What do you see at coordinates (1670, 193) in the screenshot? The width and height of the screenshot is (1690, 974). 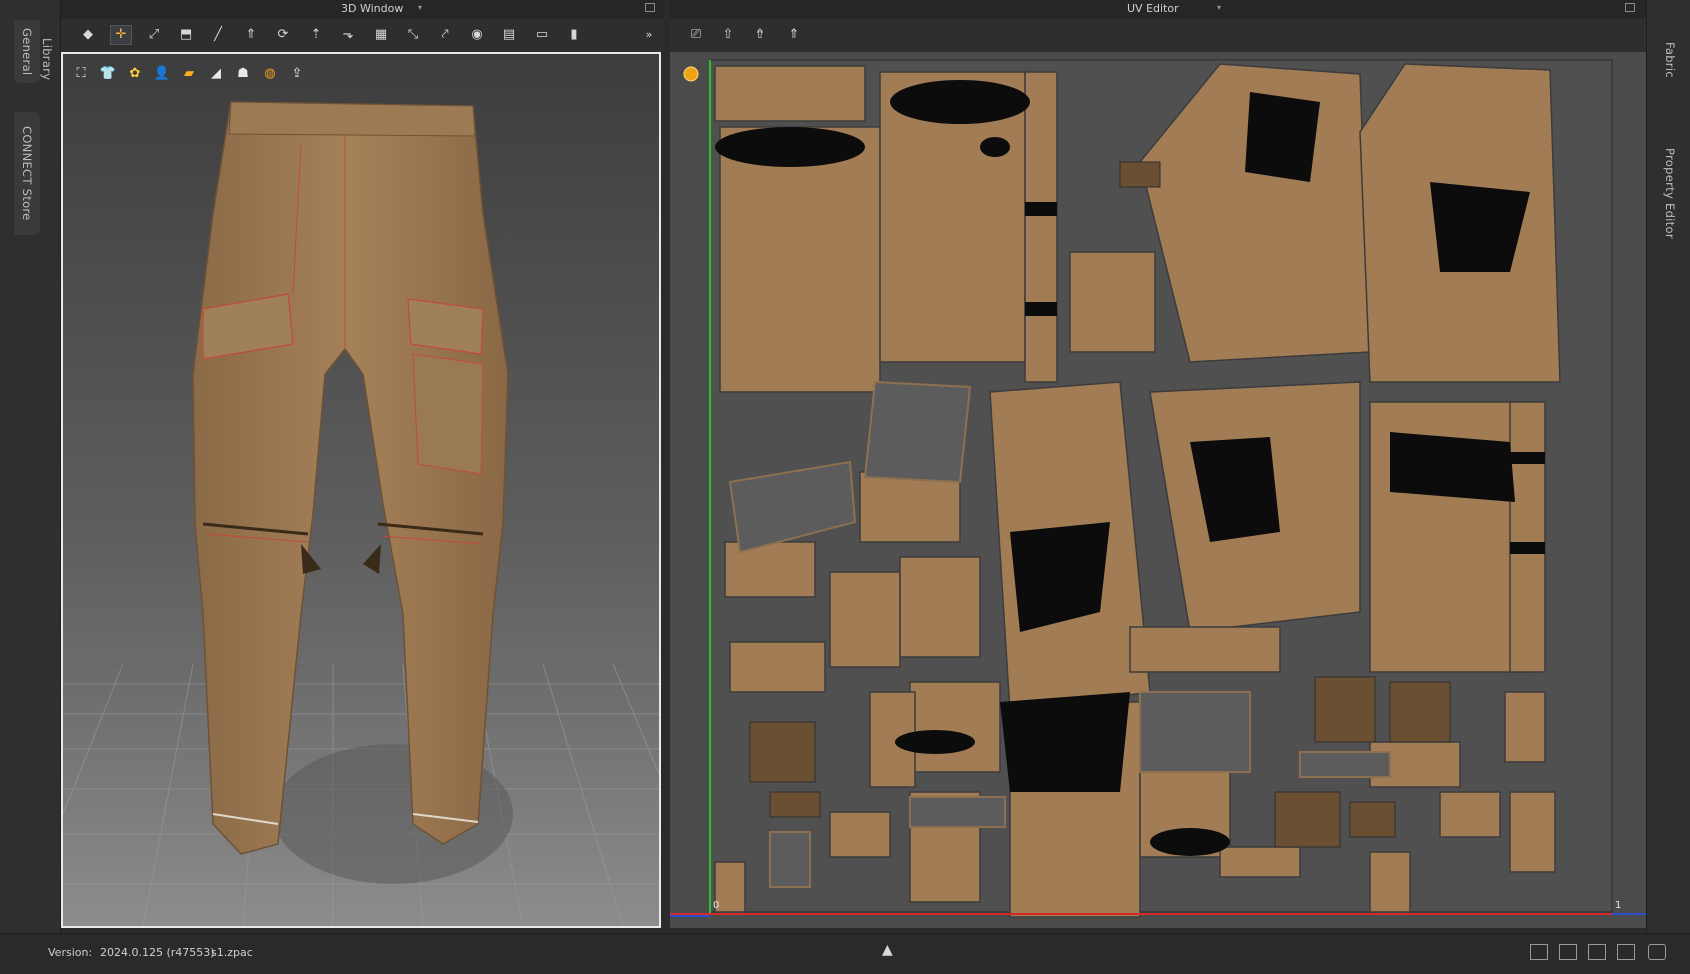 I see `tab-property-editor: Property Editor` at bounding box center [1670, 193].